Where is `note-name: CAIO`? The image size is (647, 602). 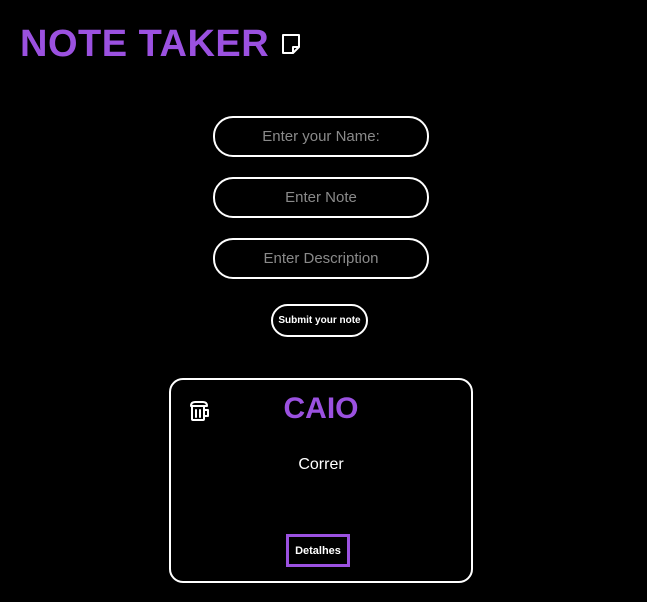 note-name: CAIO is located at coordinates (321, 408).